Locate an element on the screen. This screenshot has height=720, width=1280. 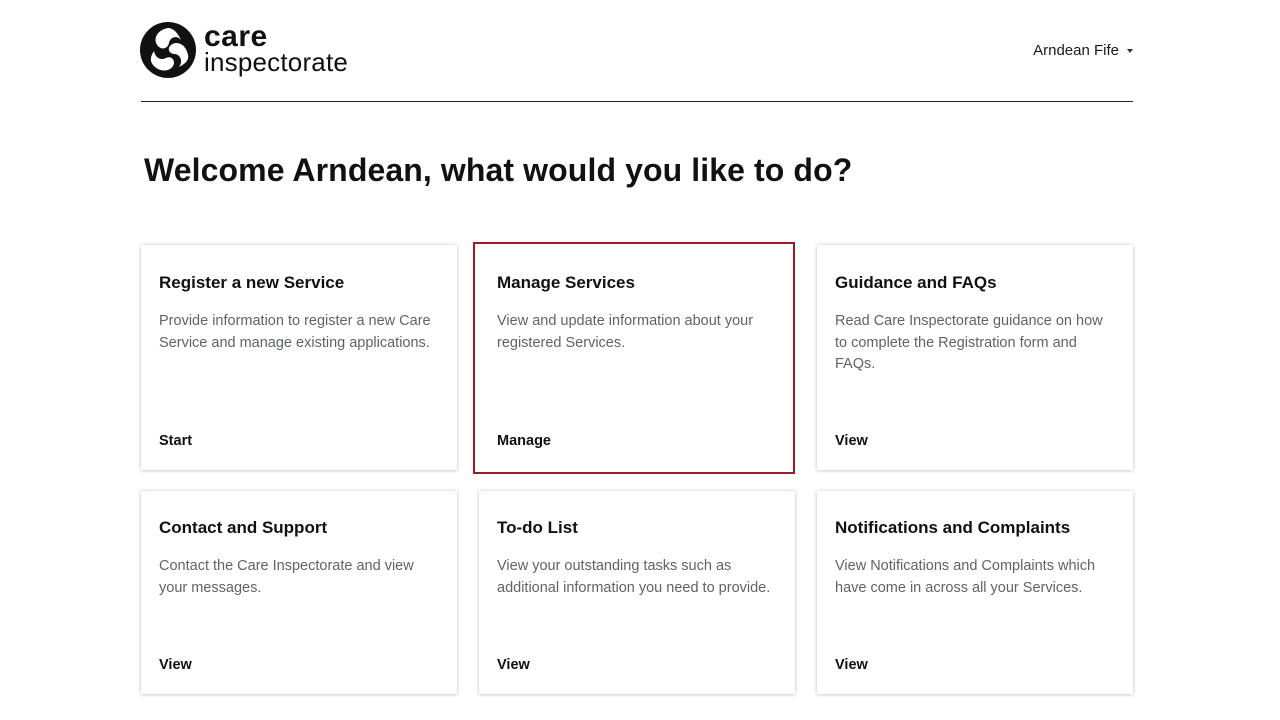
user-menu-dropdown: Arndean Fife is located at coordinates (1083, 50).